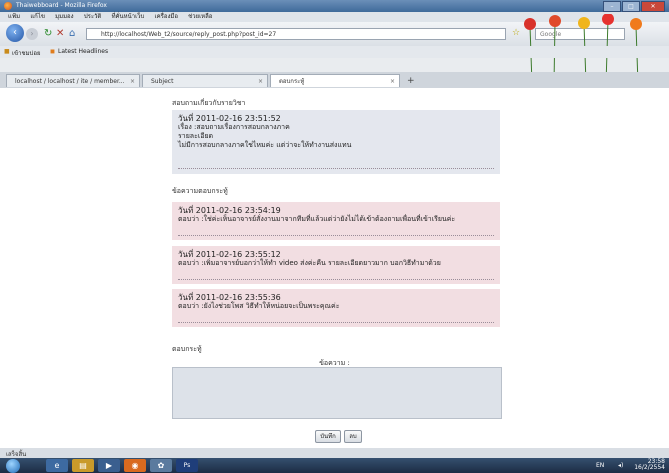  I want to click on reply-date: วันที่ 2011-02-16 23:55:12, so click(229, 254).